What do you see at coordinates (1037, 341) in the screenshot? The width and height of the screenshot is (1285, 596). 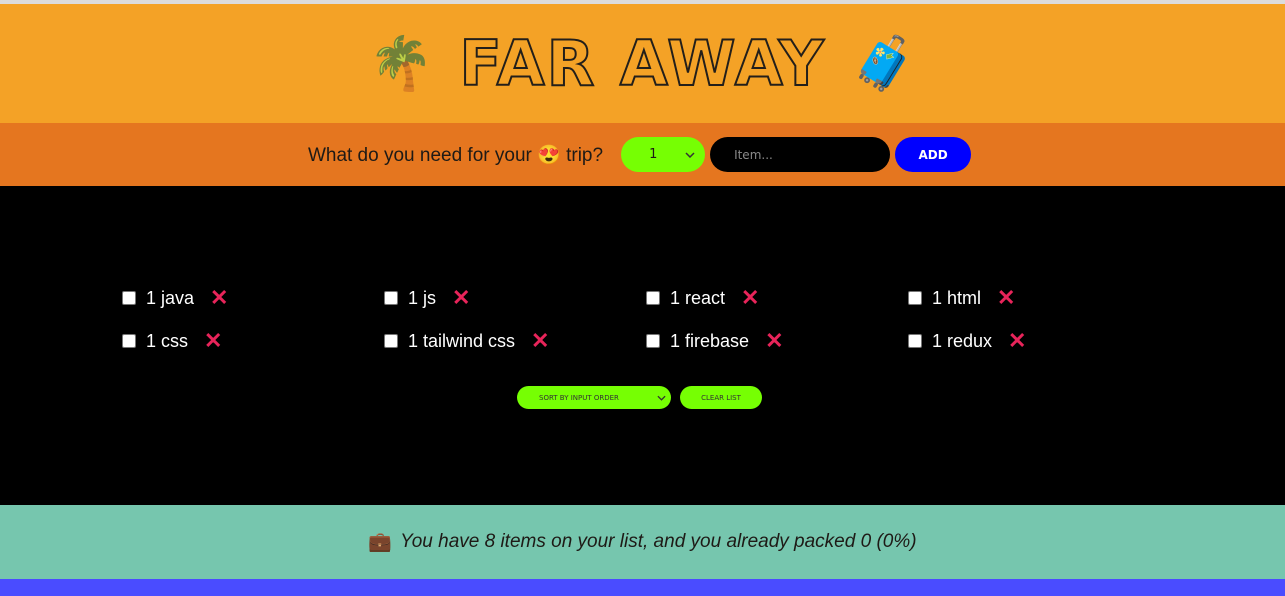 I see `list-item: 1 redux ✕` at bounding box center [1037, 341].